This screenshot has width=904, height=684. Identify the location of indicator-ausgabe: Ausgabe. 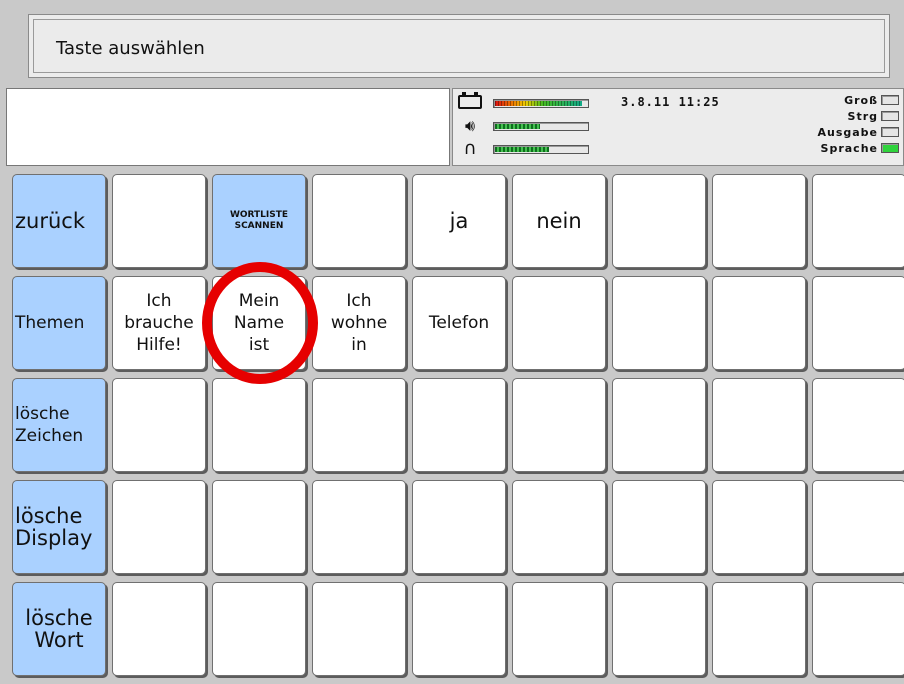
(858, 132).